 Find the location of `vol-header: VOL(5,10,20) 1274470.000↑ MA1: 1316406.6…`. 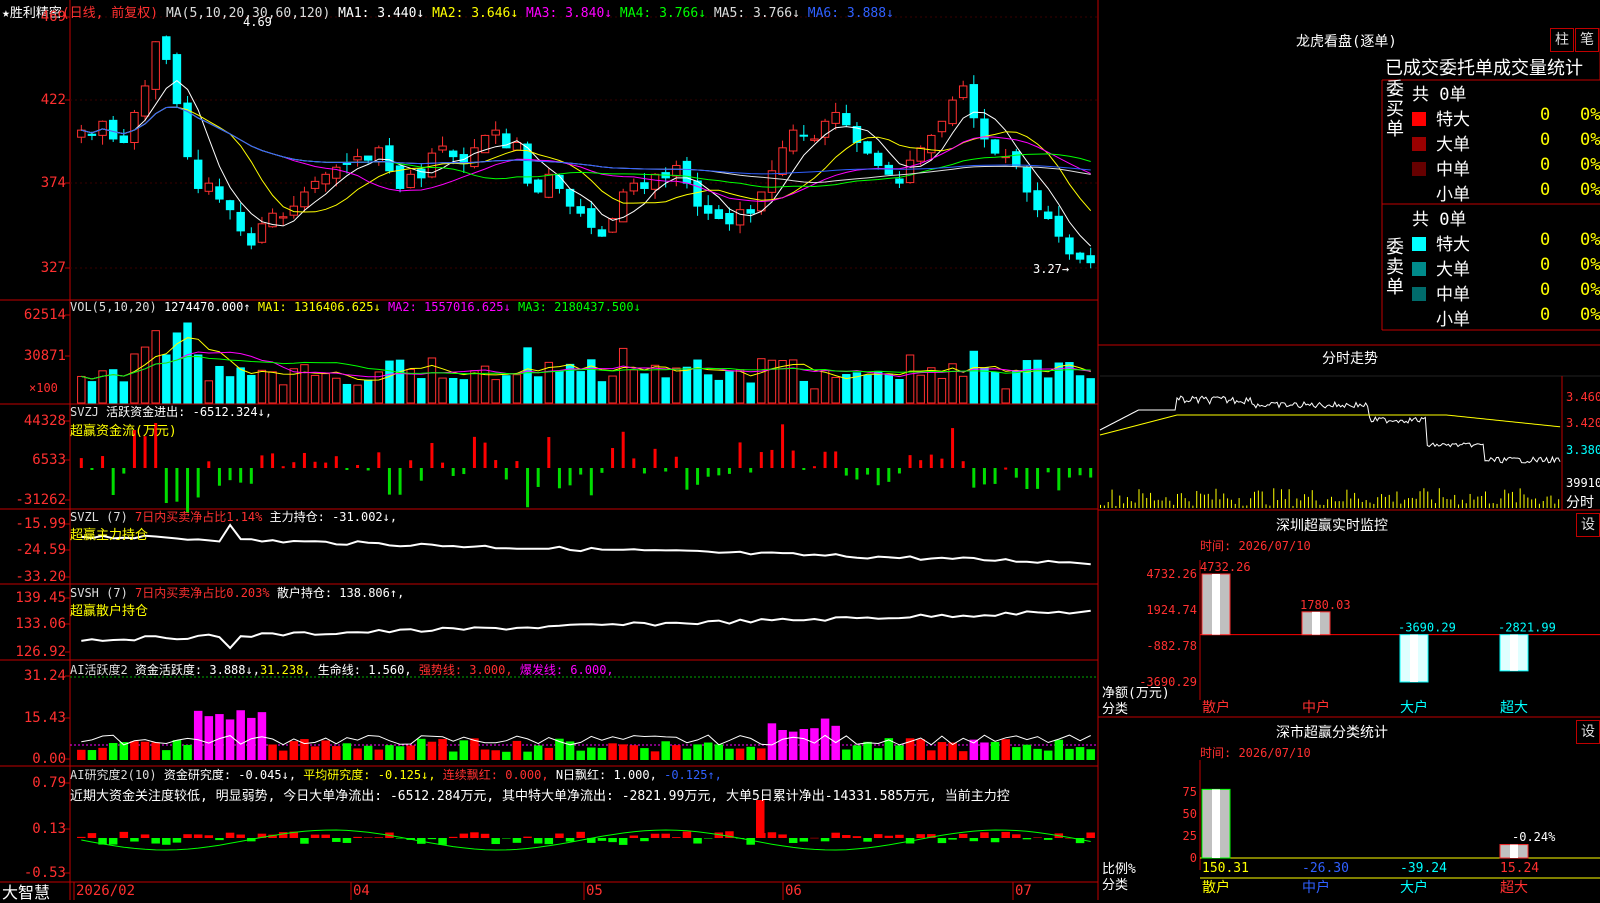

vol-header: VOL(5,10,20) 1274470.000↑ MA1: 1316406.6… is located at coordinates (355, 307).